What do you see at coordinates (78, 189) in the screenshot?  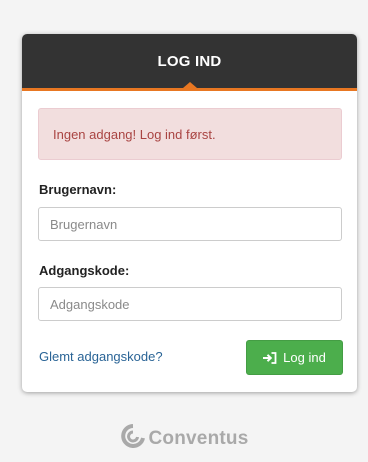 I see `username-label: Brugernavn:` at bounding box center [78, 189].